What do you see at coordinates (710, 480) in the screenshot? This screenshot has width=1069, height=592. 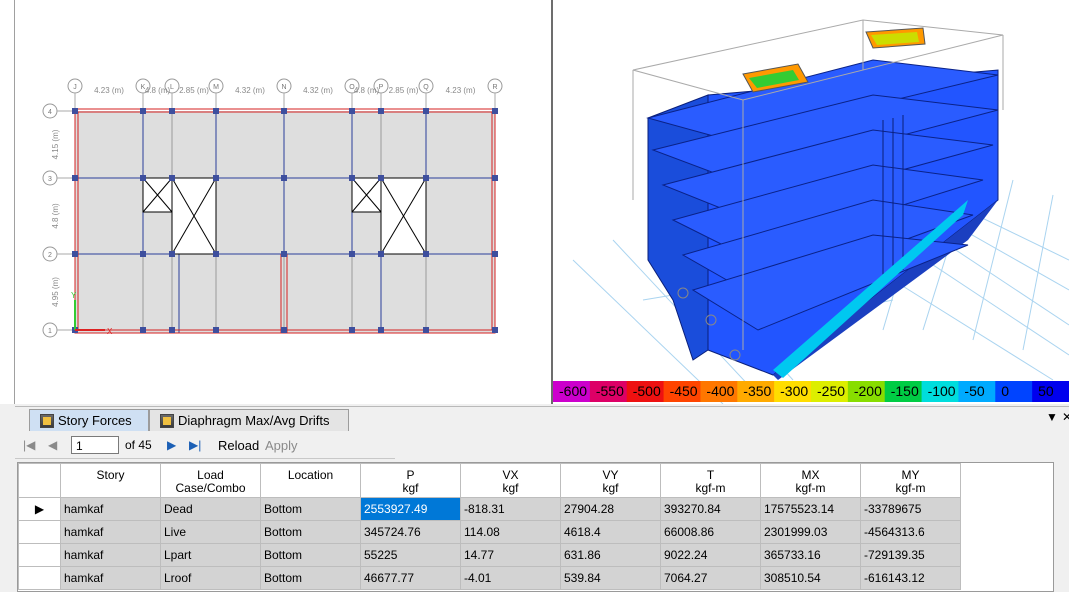 I see `column-header-t: Tkgf-m` at bounding box center [710, 480].